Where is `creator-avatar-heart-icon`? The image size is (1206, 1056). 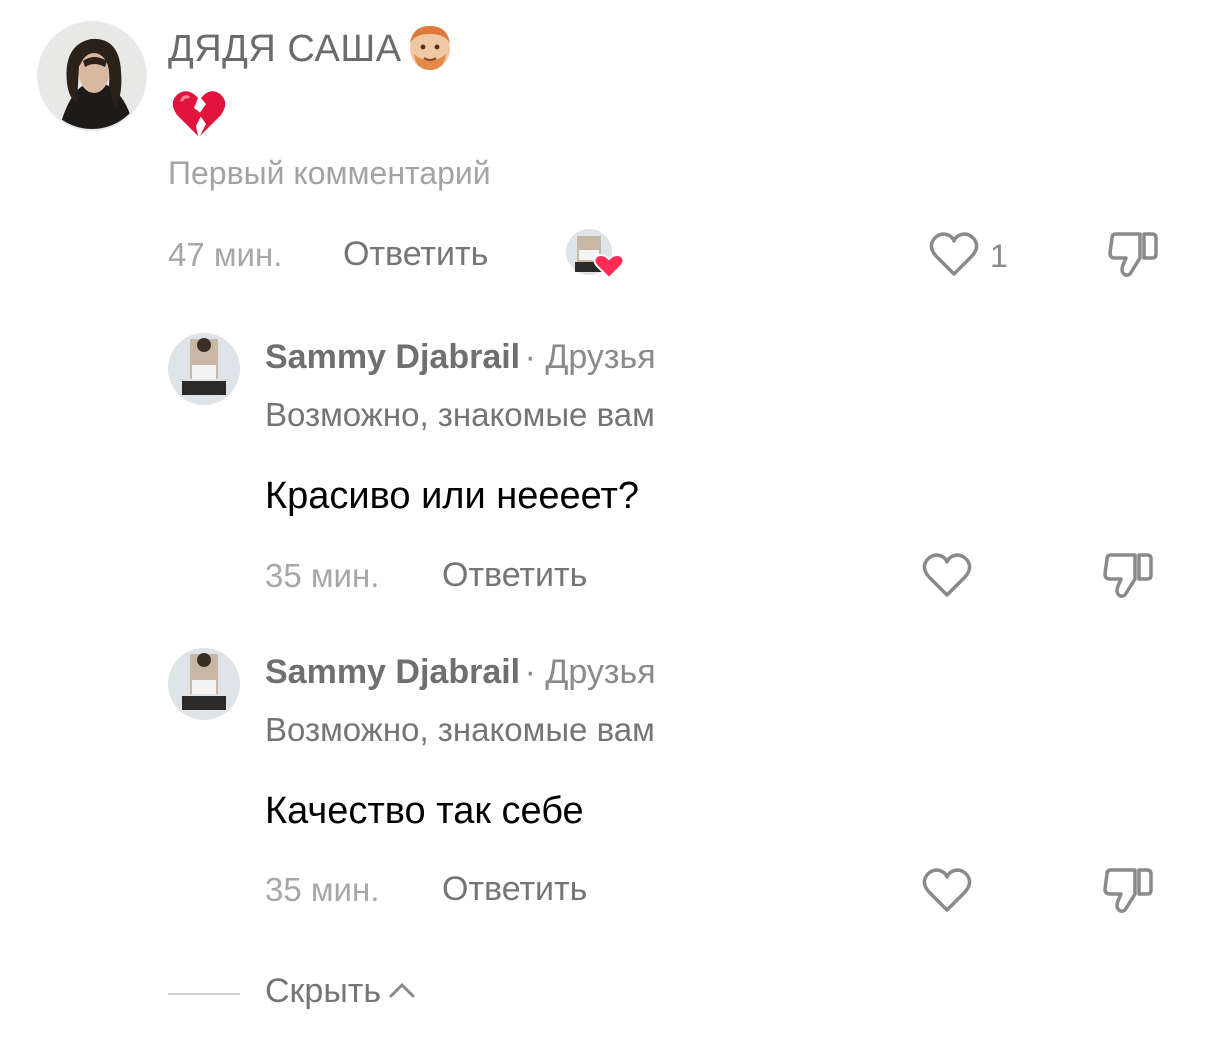 creator-avatar-heart-icon is located at coordinates (595, 256).